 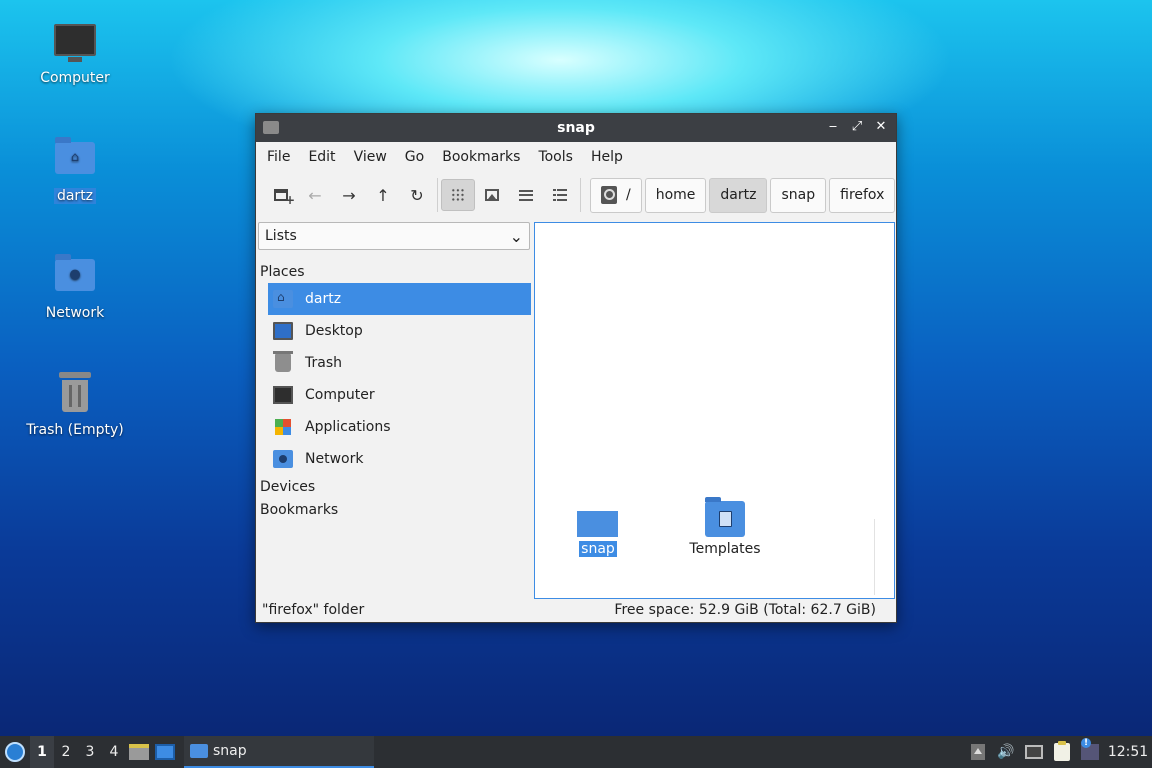 I want to click on devices-header: Devices, so click(x=394, y=486).